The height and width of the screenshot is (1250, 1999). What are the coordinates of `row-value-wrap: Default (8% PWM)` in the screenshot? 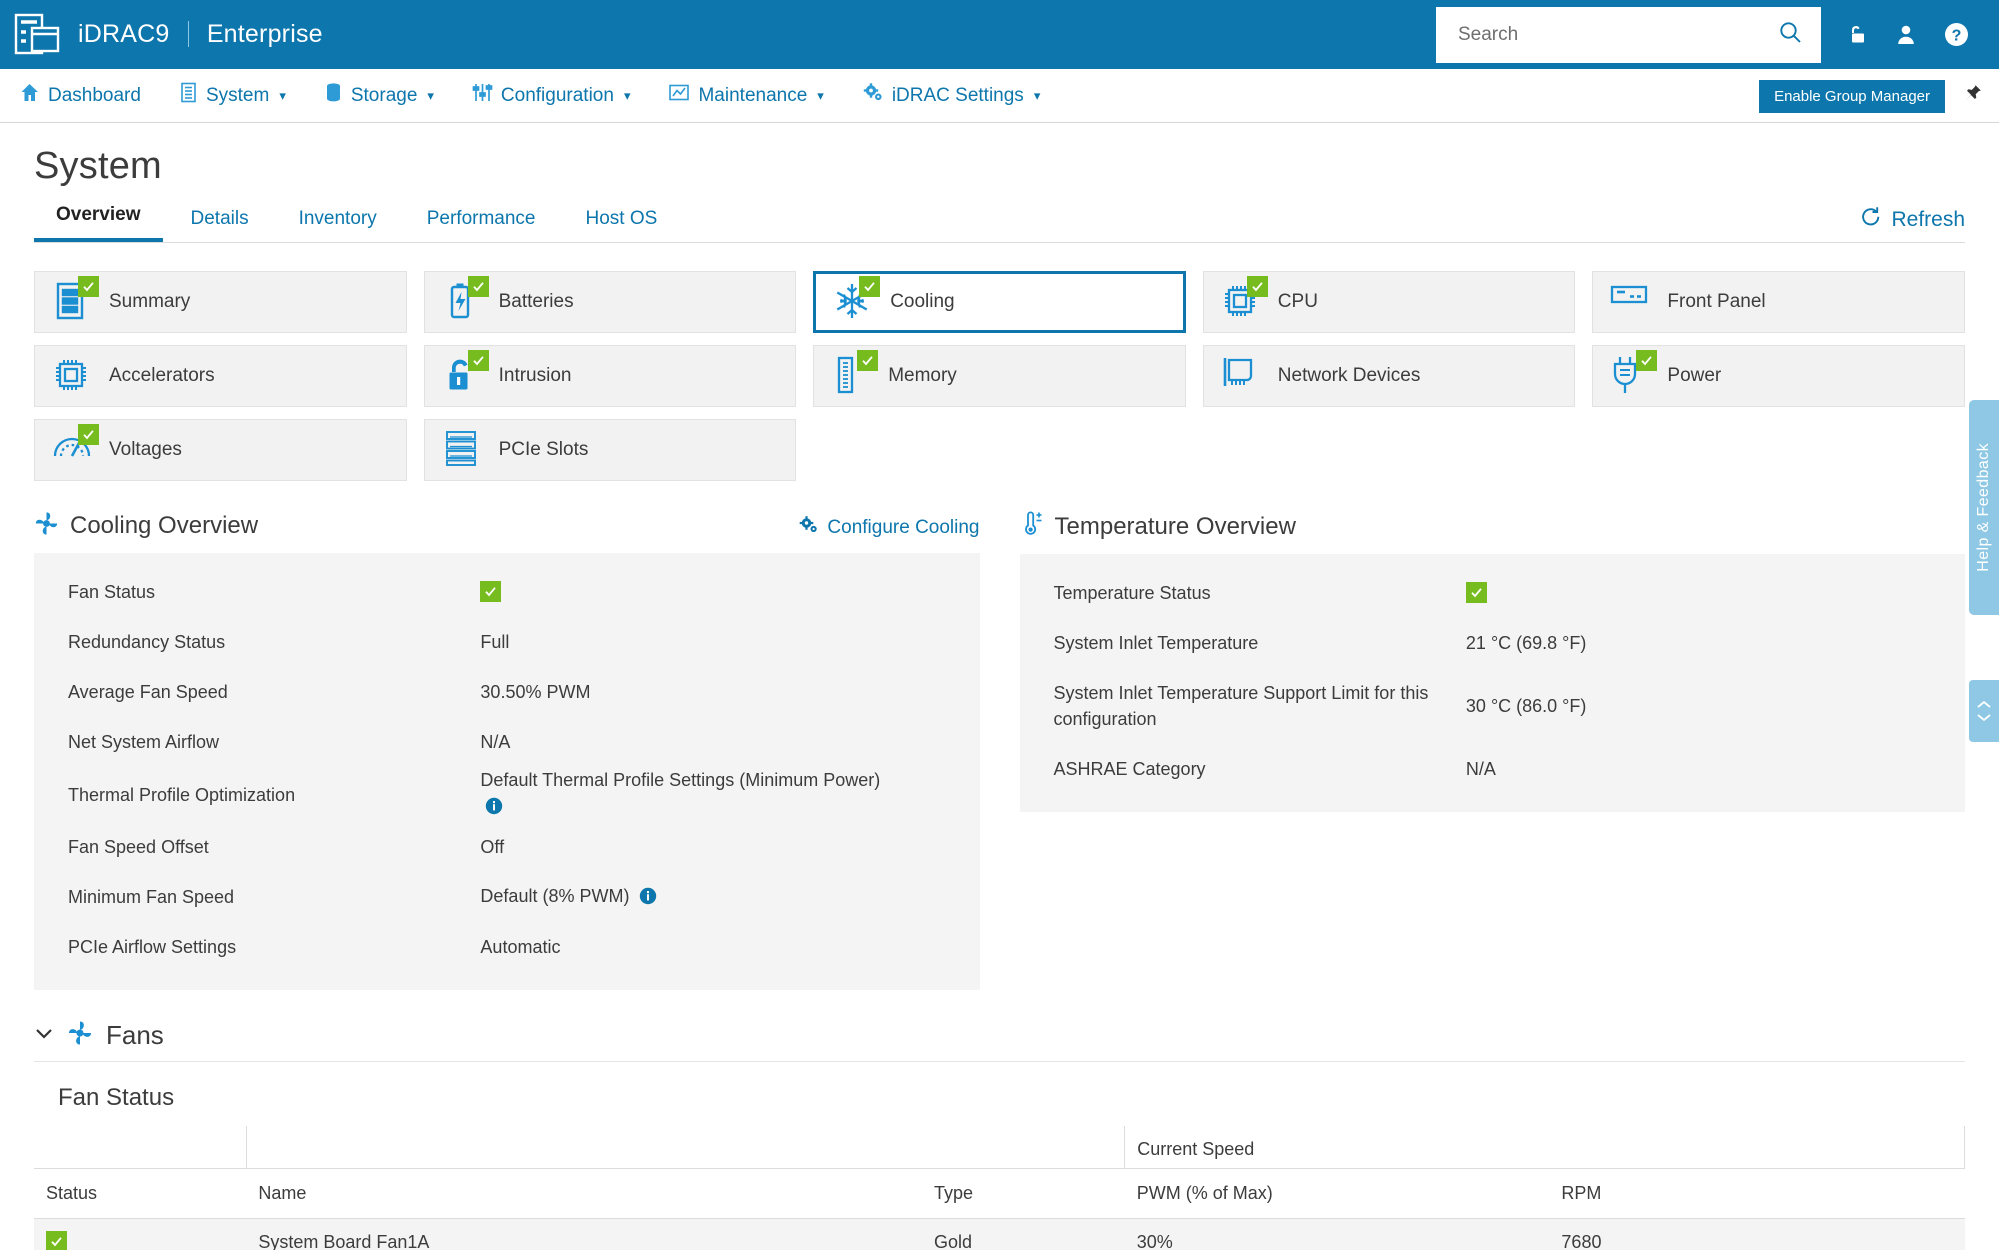 It's located at (712, 897).